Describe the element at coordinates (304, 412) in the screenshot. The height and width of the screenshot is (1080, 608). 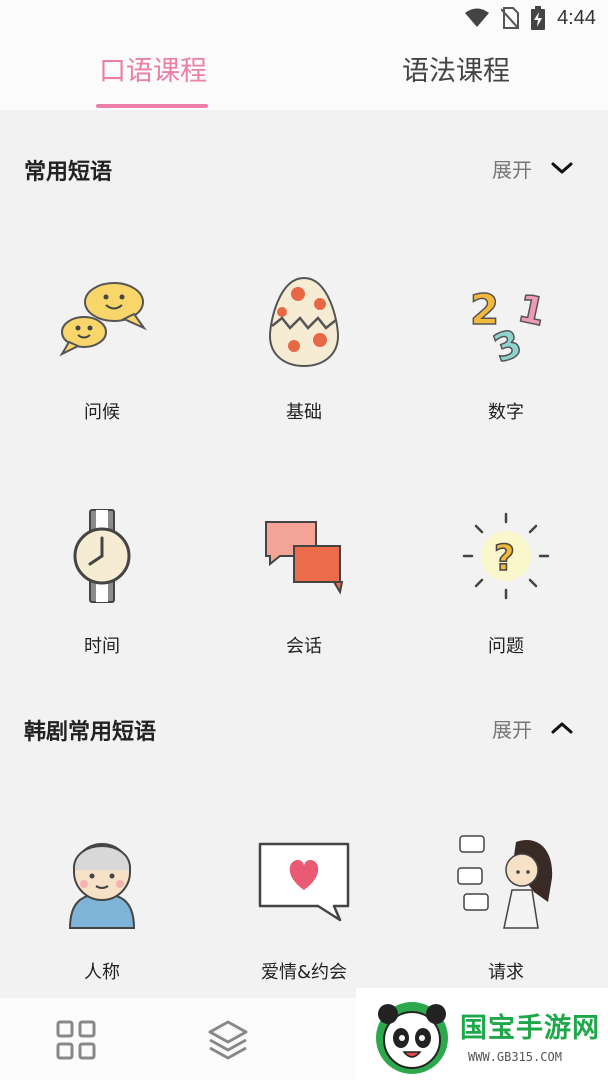
I see `course-item-label: 基础` at that location.